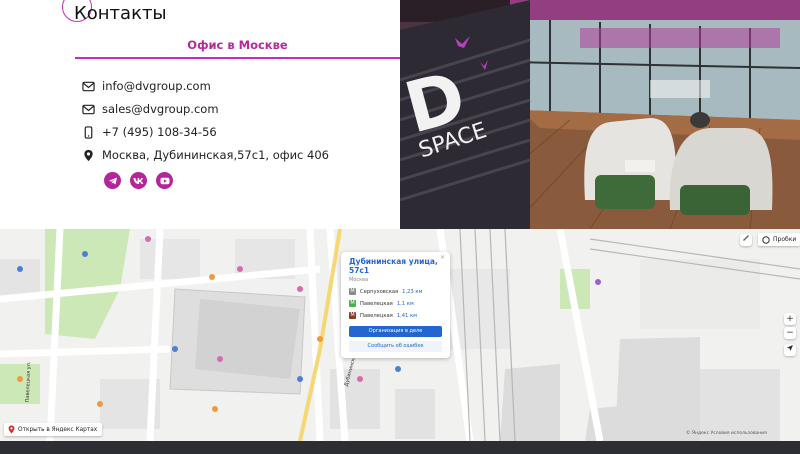  I want to click on contact-address: Москва, Дубининская,57с1, офис 406, so click(205, 155).